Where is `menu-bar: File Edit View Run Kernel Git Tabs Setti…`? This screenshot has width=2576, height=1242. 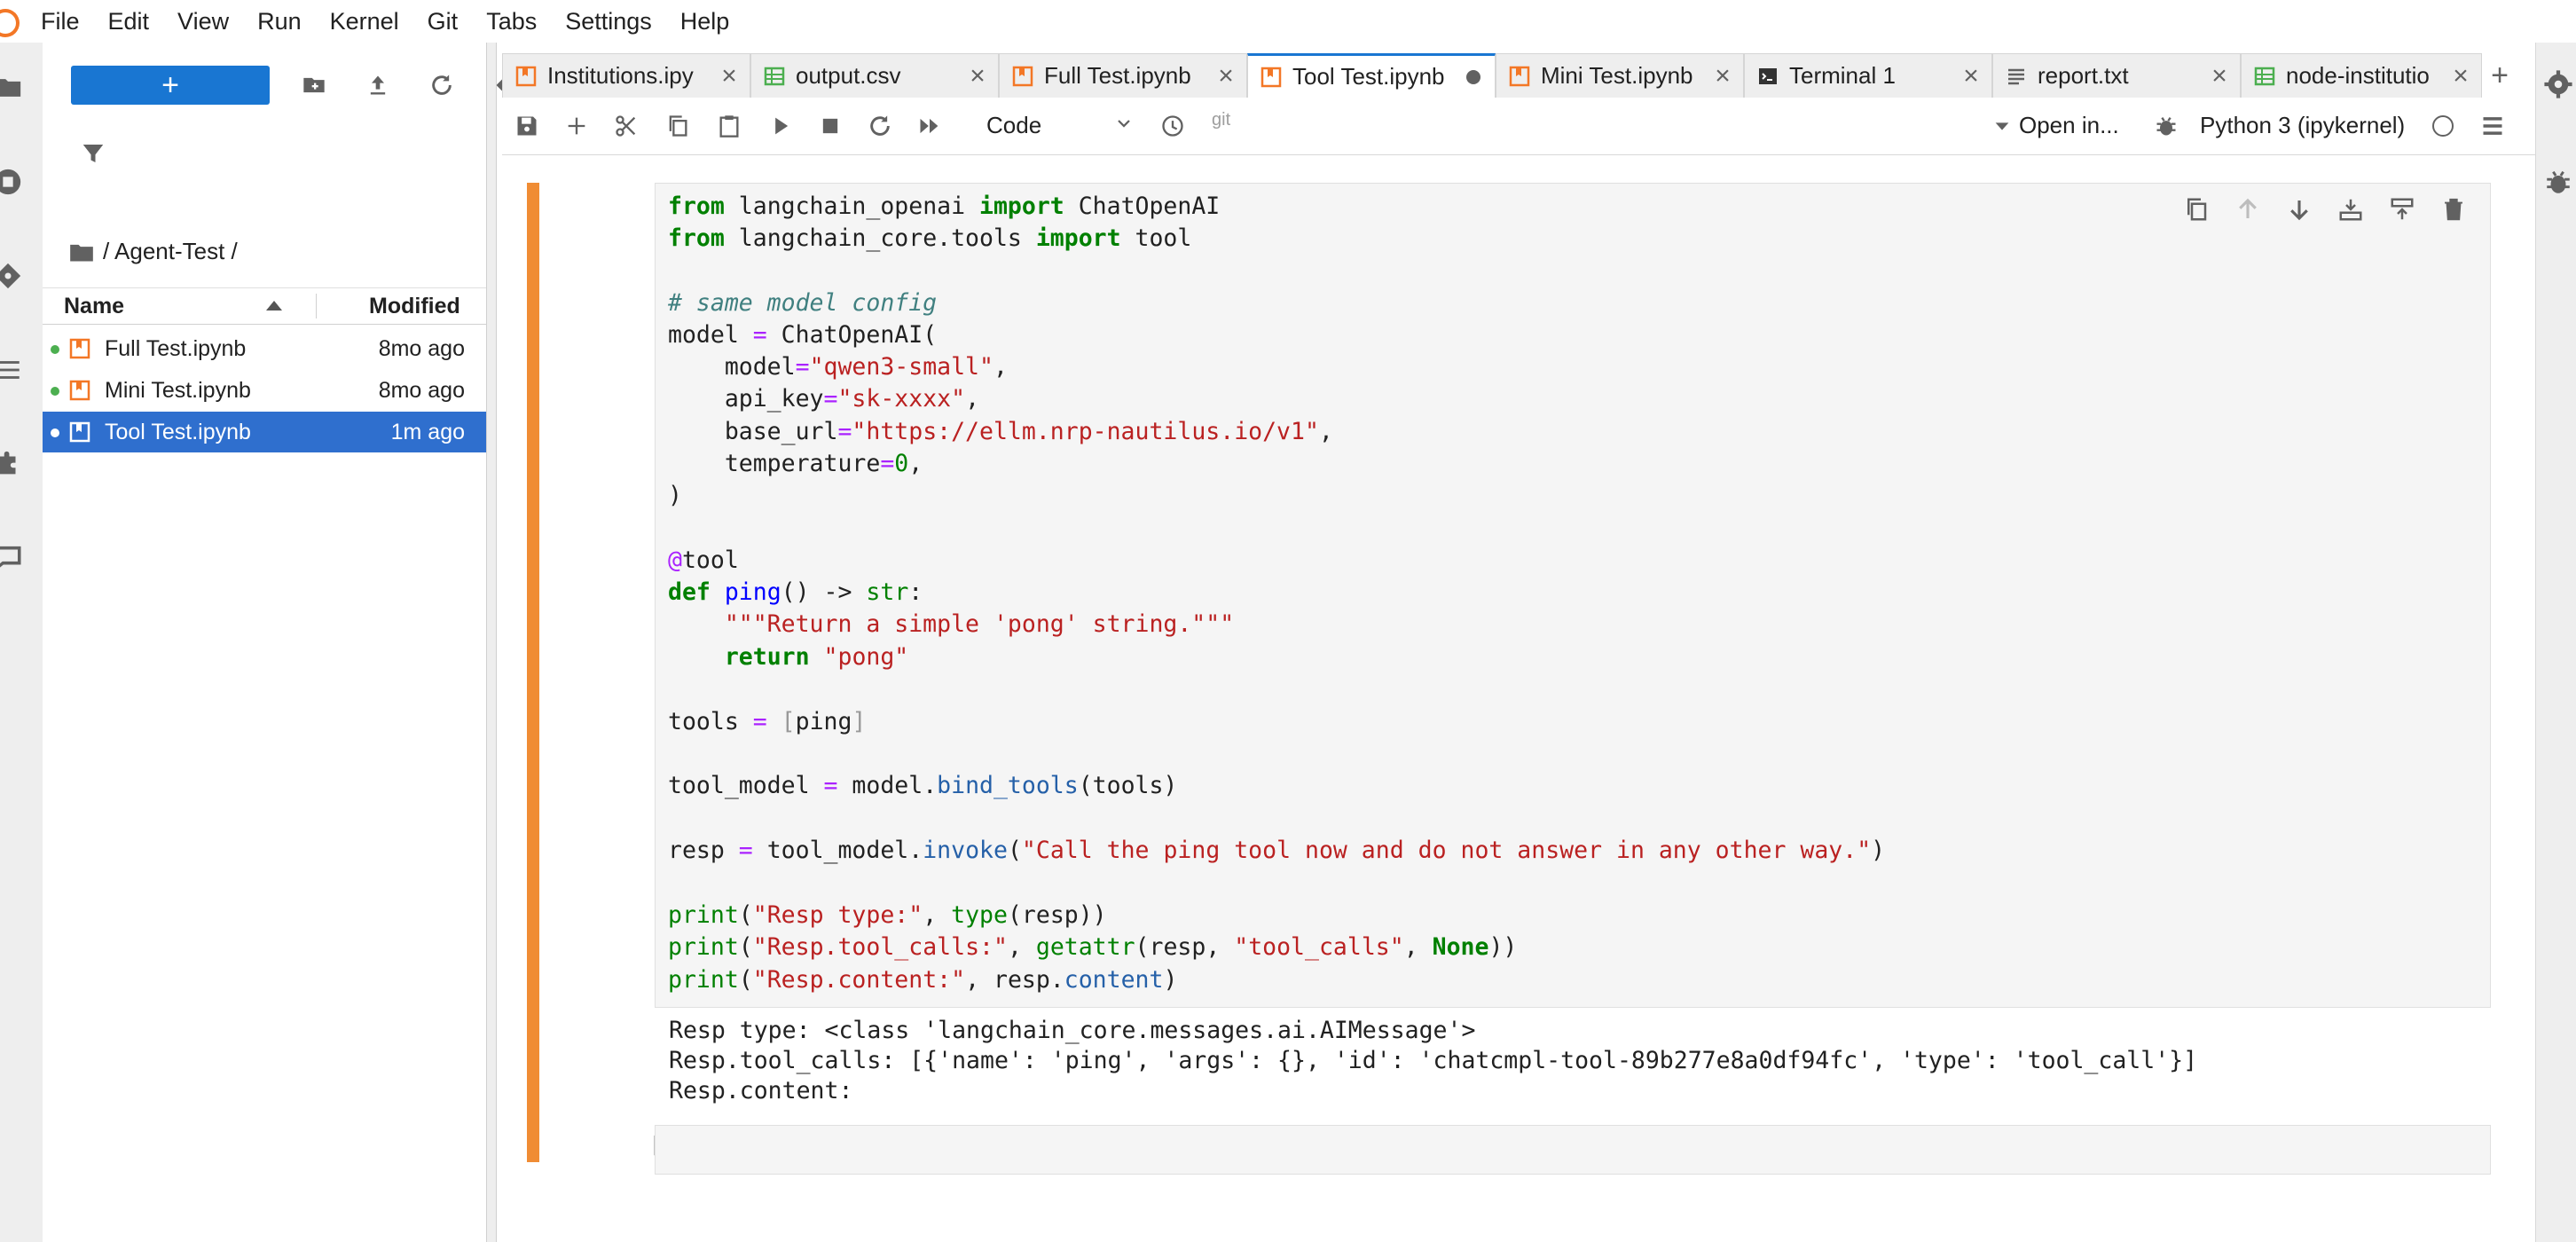
menu-bar: File Edit View Run Kernel Git Tabs Setti… is located at coordinates (1288, 21).